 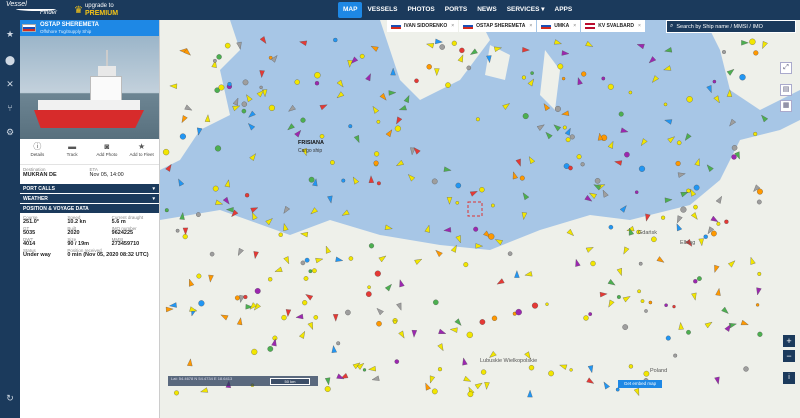 What do you see at coordinates (107, 151) in the screenshot?
I see `add-photo-button: ◙ Add Photo` at bounding box center [107, 151].